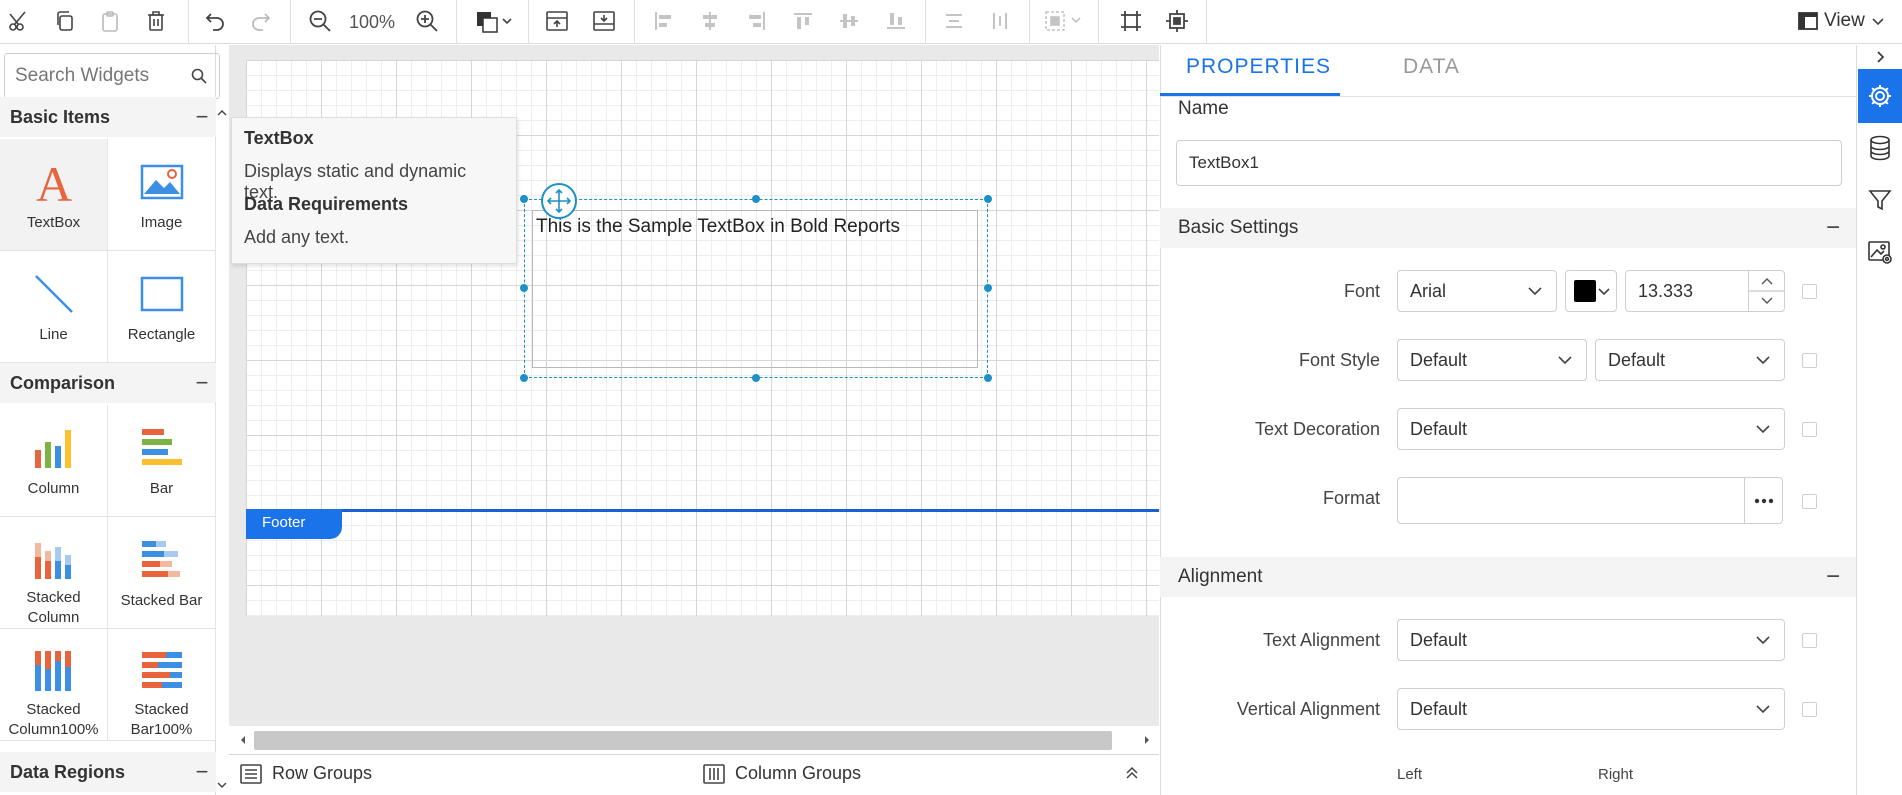 The height and width of the screenshot is (795, 1902). I want to click on scrollbar-thumb, so click(683, 740).